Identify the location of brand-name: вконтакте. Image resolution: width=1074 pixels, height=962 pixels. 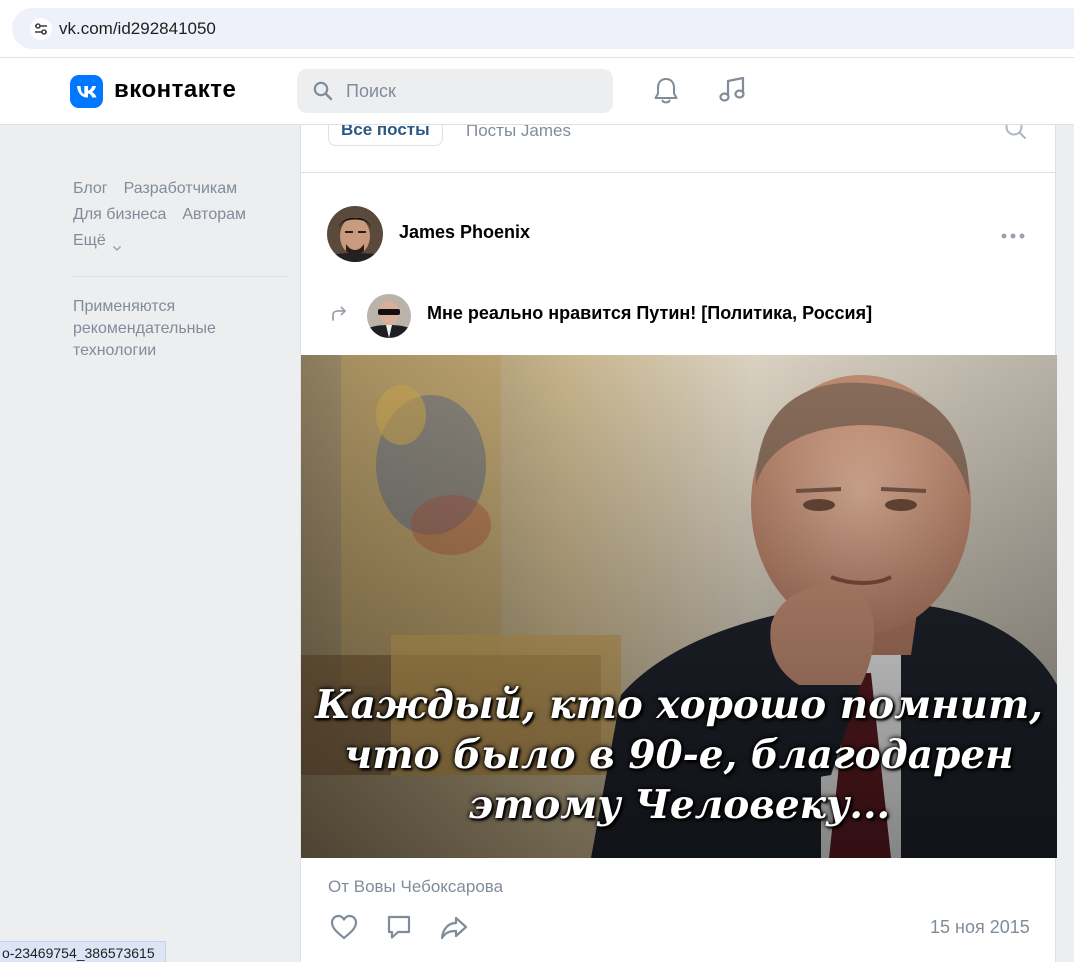
(175, 90).